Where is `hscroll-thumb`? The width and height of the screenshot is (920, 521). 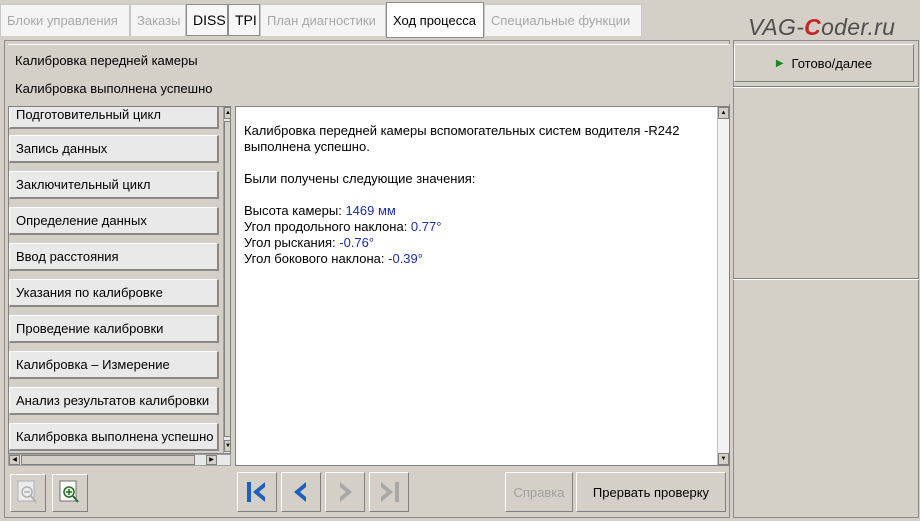 hscroll-thumb is located at coordinates (108, 460).